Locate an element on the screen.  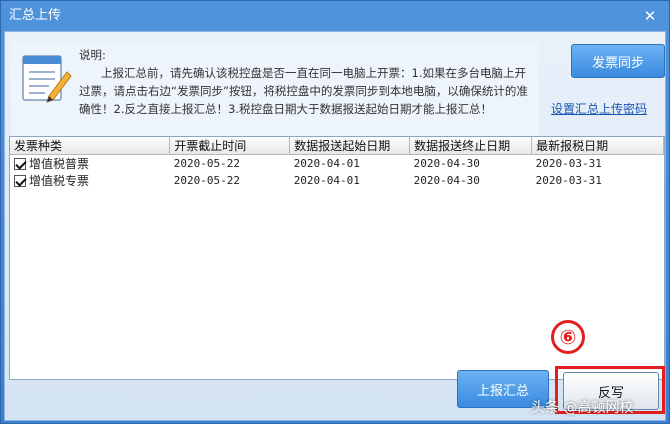
column-header-deadline: 开票截止时间 is located at coordinates (230, 146).